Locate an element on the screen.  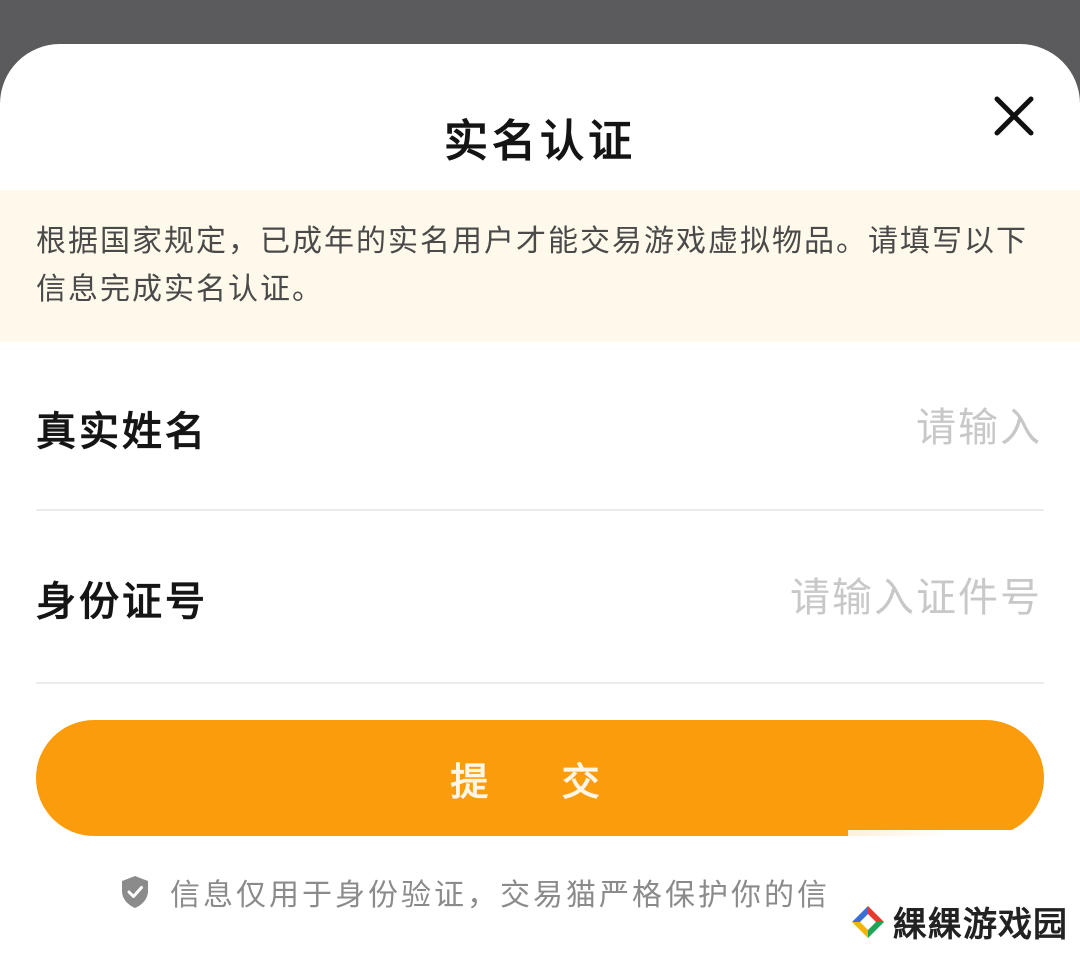
submit-button: 提 交 is located at coordinates (540, 778).